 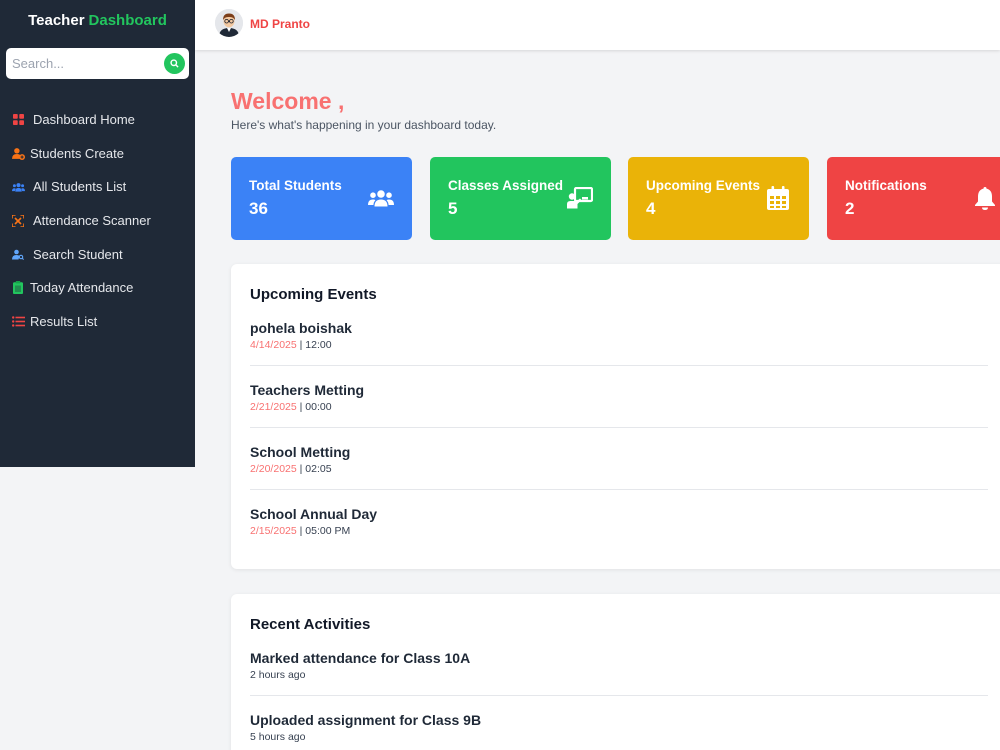 I want to click on event-time: 00:00, so click(x=318, y=407).